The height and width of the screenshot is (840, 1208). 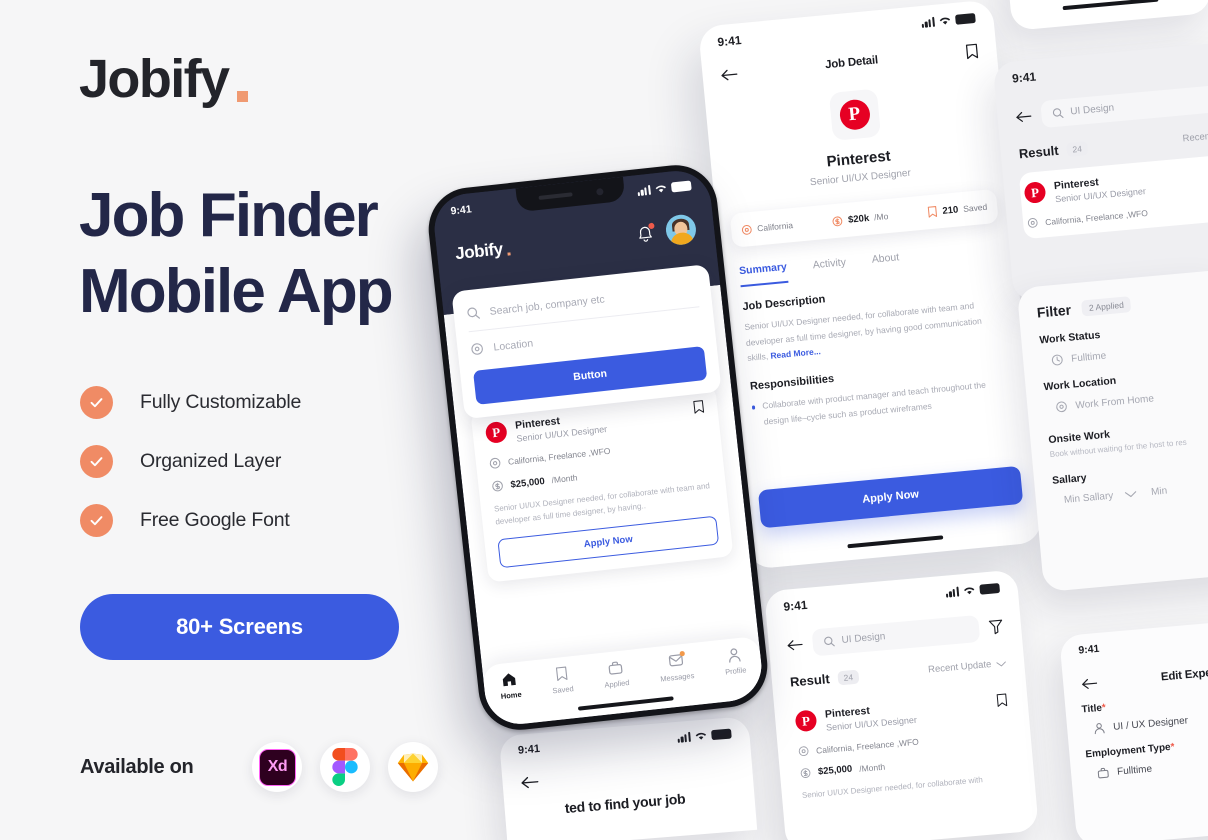 I want to click on tab-saved: Saved, so click(x=562, y=680).